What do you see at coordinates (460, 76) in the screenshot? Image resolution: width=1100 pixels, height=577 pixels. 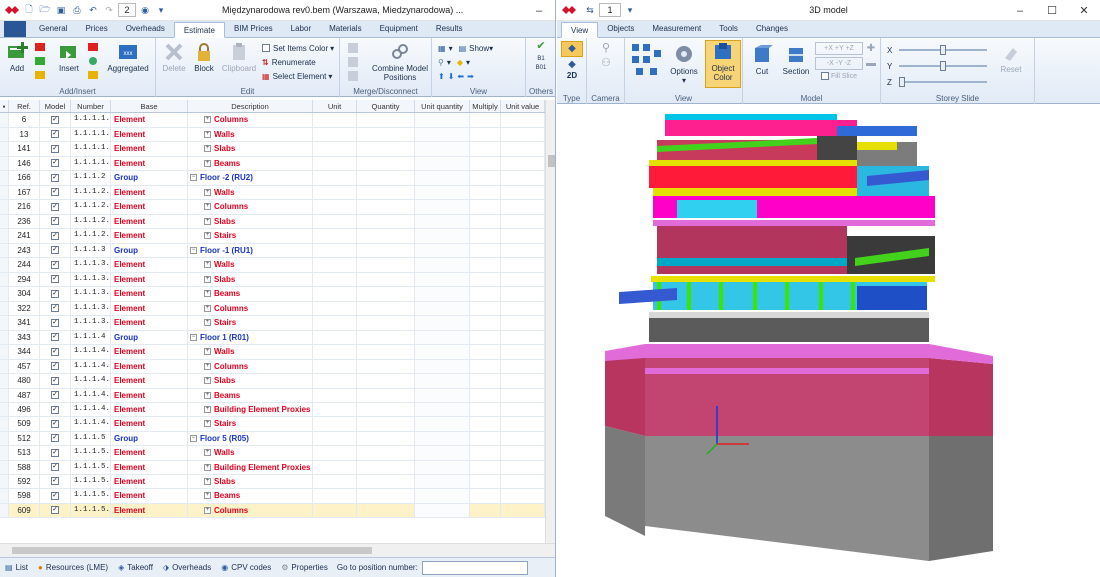 I see `arrow-left-icon: ⬅` at bounding box center [460, 76].